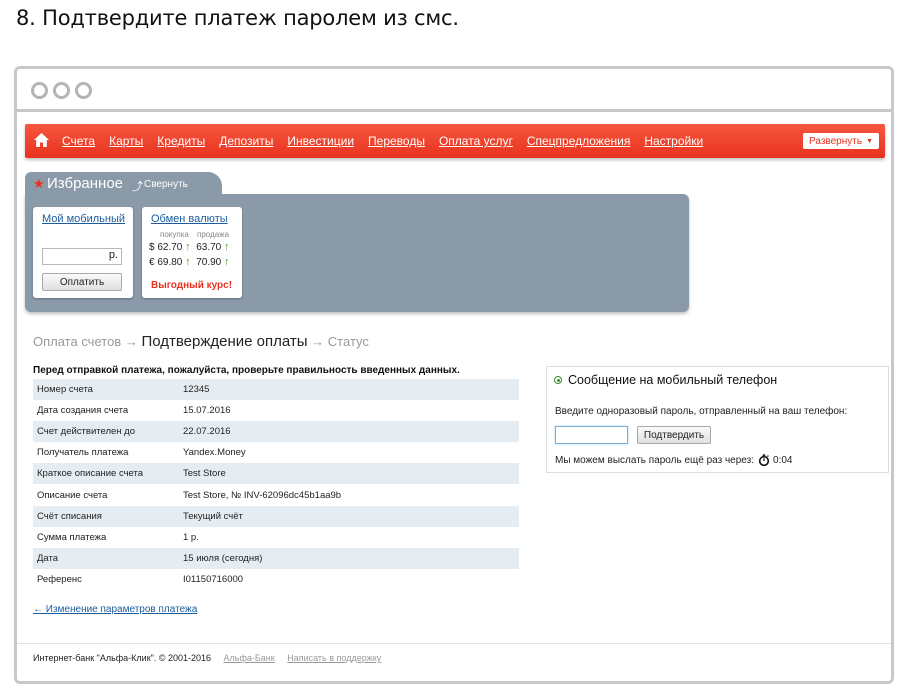  What do you see at coordinates (276, 453) in the screenshot?
I see `table-row: Получатель платежа Yandex.Money` at bounding box center [276, 453].